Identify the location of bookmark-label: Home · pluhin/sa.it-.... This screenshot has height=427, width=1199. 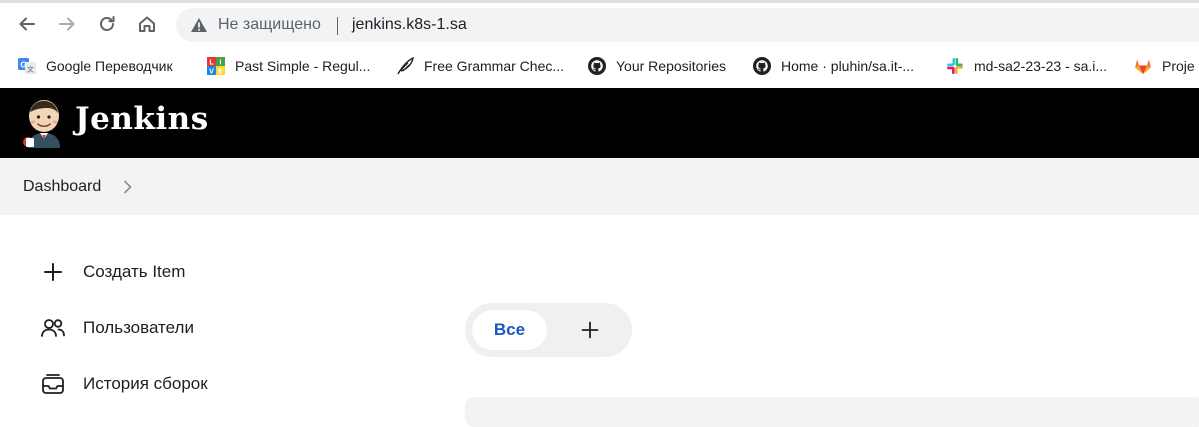
(848, 66).